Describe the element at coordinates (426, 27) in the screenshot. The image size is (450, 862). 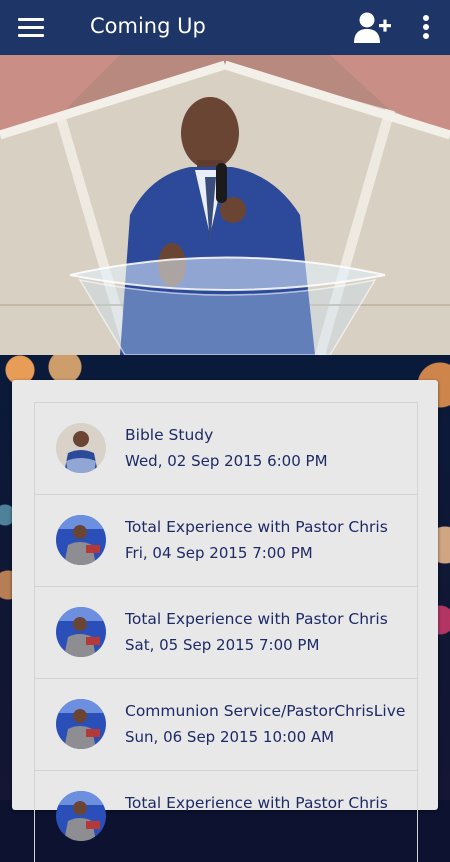
I see `more-vert-icon` at that location.